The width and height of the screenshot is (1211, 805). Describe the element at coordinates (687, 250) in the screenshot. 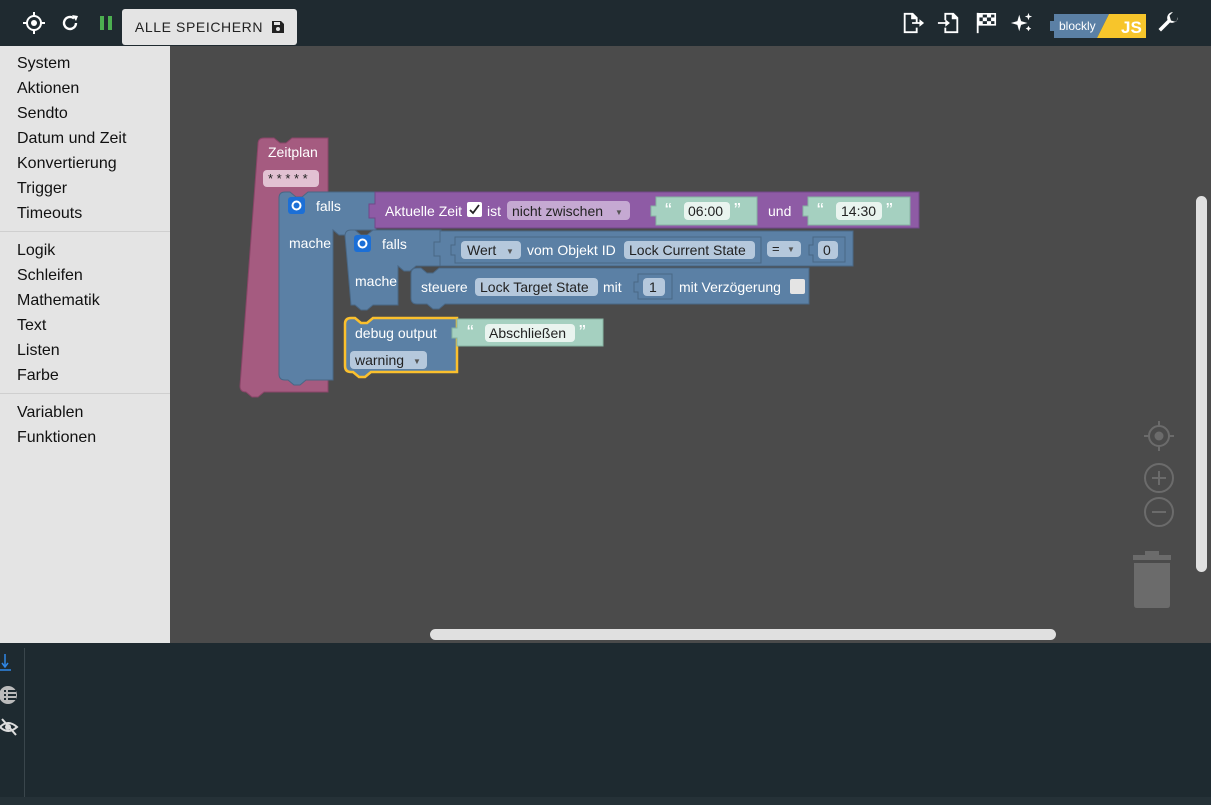

I see `object-id-value: Lock Current State` at that location.